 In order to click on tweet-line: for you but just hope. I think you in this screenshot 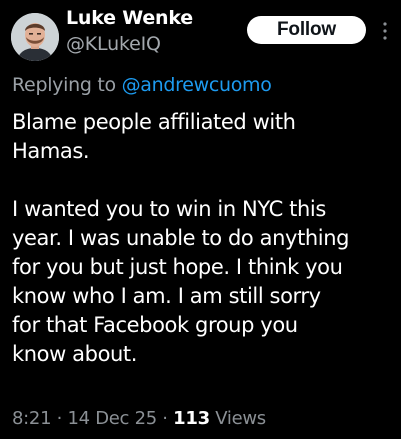, I will do `click(177, 267)`.